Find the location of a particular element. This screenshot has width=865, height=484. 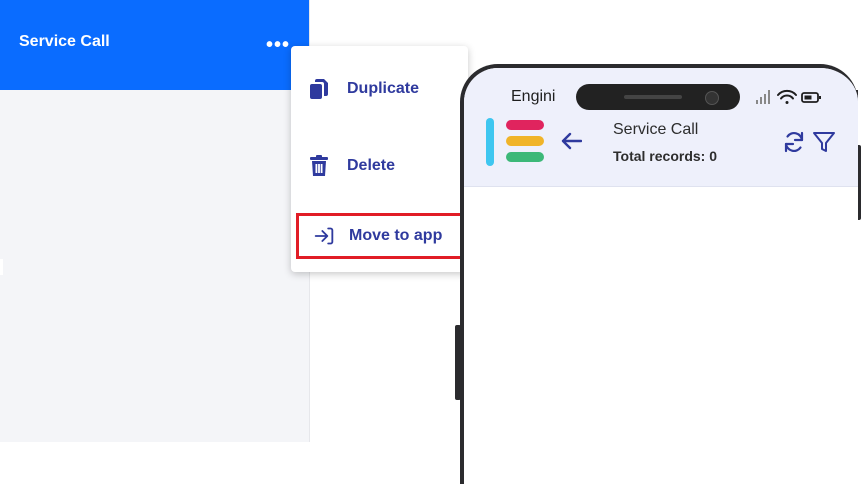

trash-icon is located at coordinates (319, 165).